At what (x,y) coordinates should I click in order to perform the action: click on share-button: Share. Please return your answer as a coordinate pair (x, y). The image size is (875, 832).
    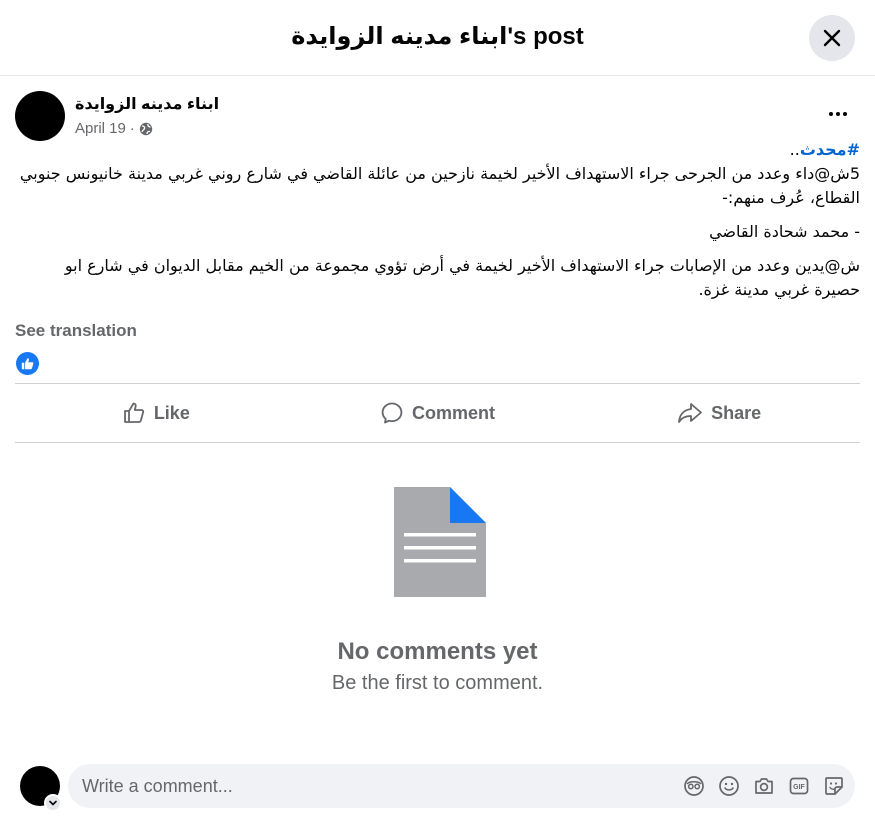
    Looking at the image, I should click on (719, 413).